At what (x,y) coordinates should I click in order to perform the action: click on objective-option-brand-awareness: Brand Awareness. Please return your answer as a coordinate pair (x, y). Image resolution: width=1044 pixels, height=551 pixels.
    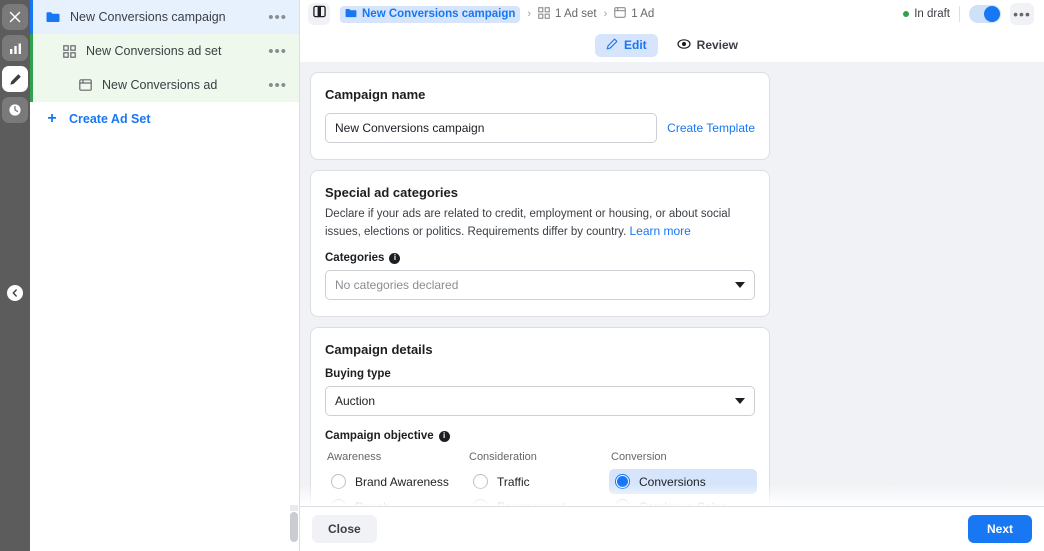
    Looking at the image, I should click on (396, 481).